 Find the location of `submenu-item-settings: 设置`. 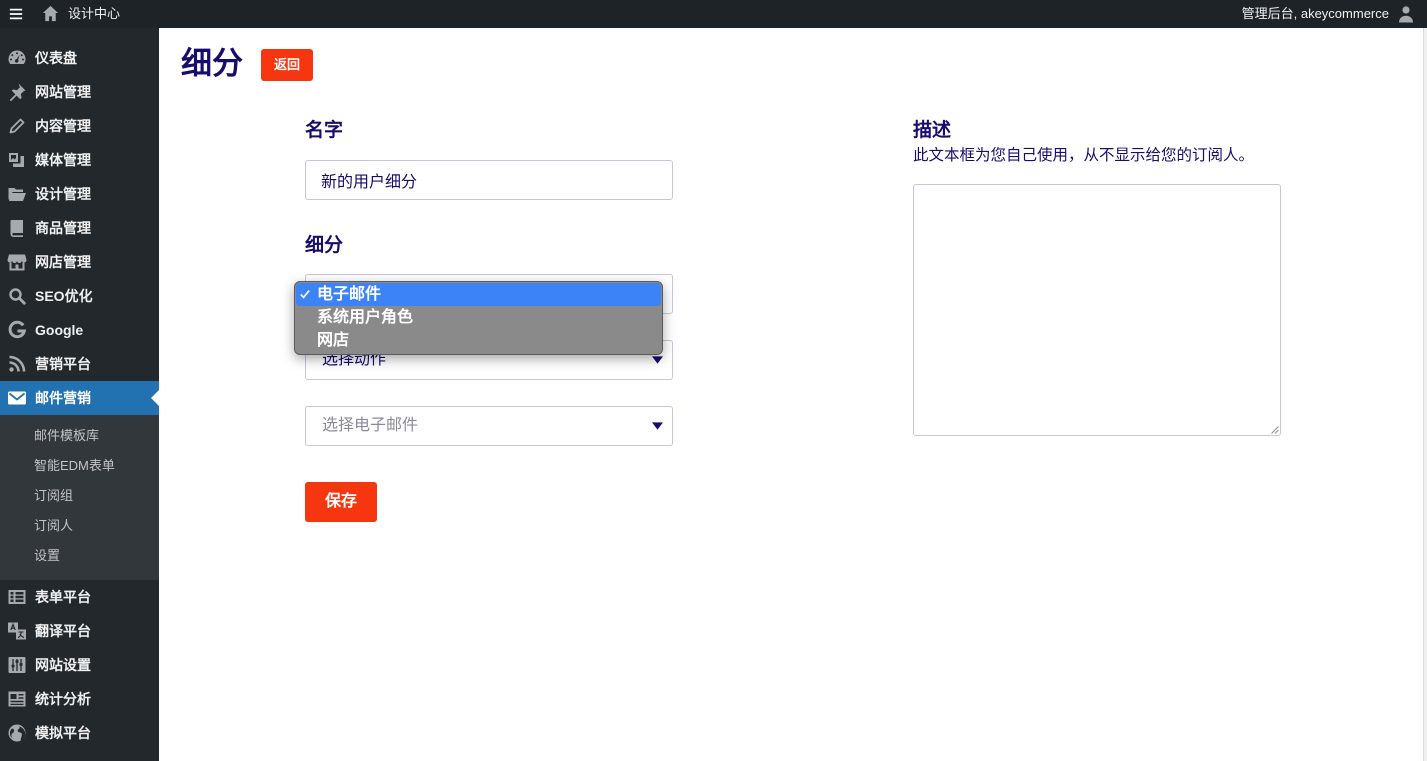

submenu-item-settings: 设置 is located at coordinates (79, 556).